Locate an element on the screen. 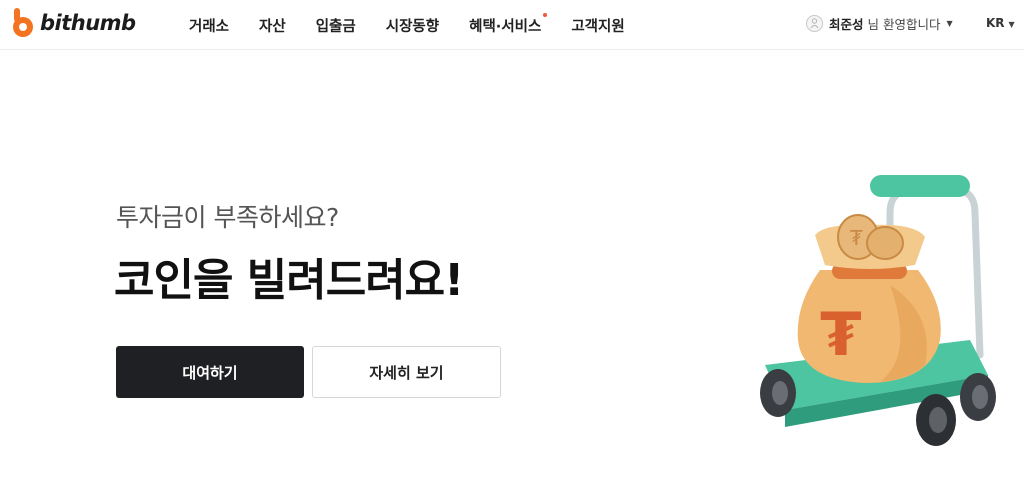  nav-item-benefits-services: 혜택·서비스 is located at coordinates (508, 24).